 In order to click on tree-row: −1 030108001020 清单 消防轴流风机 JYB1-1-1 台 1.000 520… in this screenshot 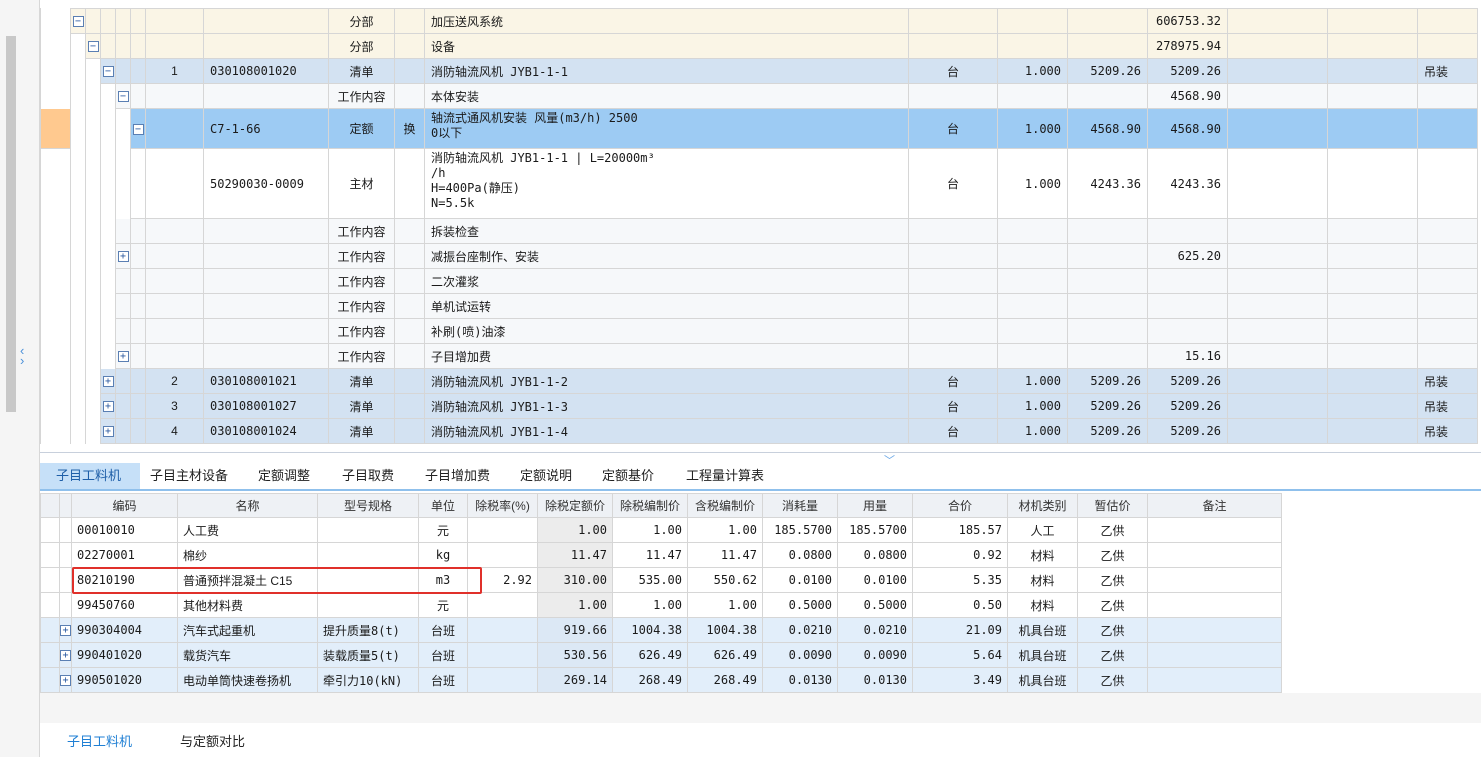, I will do `click(759, 71)`.